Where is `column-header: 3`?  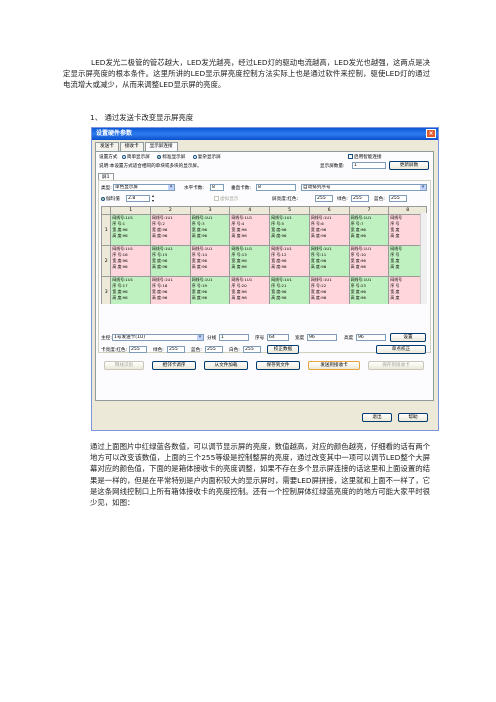 column-header: 3 is located at coordinates (210, 210).